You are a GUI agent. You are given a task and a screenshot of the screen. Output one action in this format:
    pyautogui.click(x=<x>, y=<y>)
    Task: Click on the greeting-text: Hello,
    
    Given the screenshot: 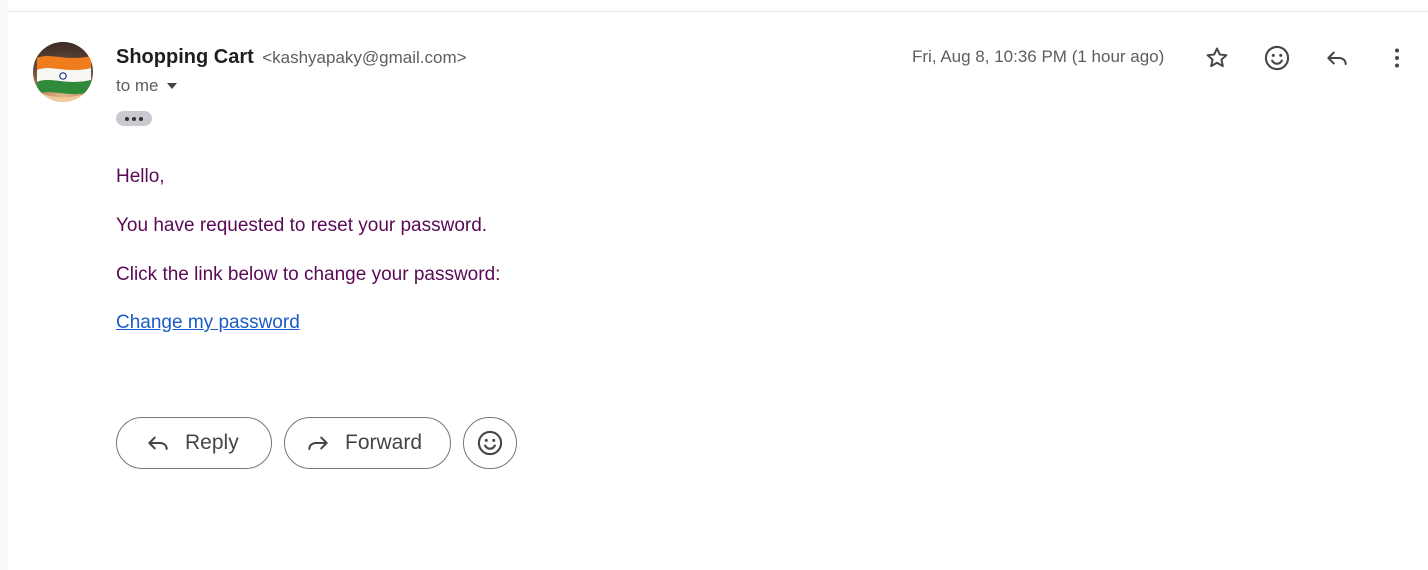 What is the action you would take?
    pyautogui.click(x=140, y=176)
    